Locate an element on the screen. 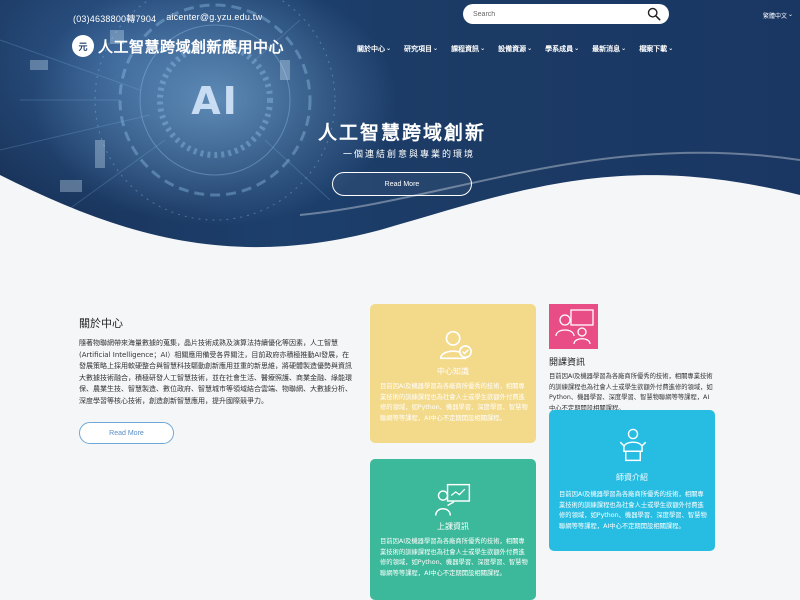  contact-info: (03)4638800轉7904 aicenter@g.yzu.edu.tw is located at coordinates (167, 18).